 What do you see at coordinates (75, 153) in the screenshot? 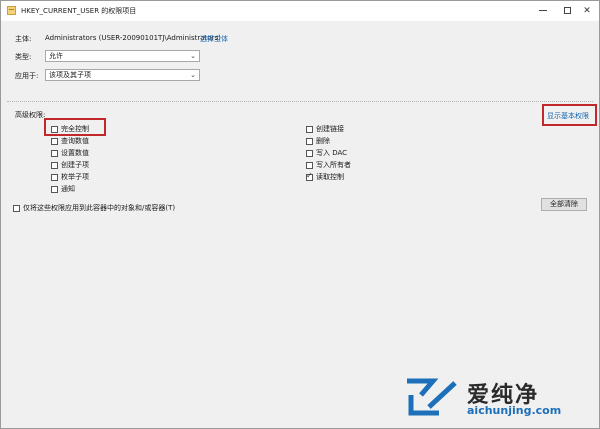
I see `permission-label: 设置数值` at bounding box center [75, 153].